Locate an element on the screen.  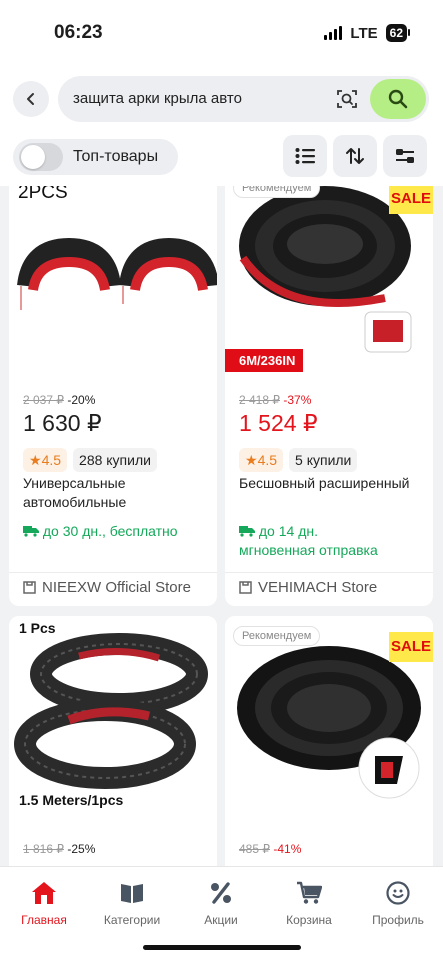
tab-profile: Профиль is located at coordinates (398, 903).